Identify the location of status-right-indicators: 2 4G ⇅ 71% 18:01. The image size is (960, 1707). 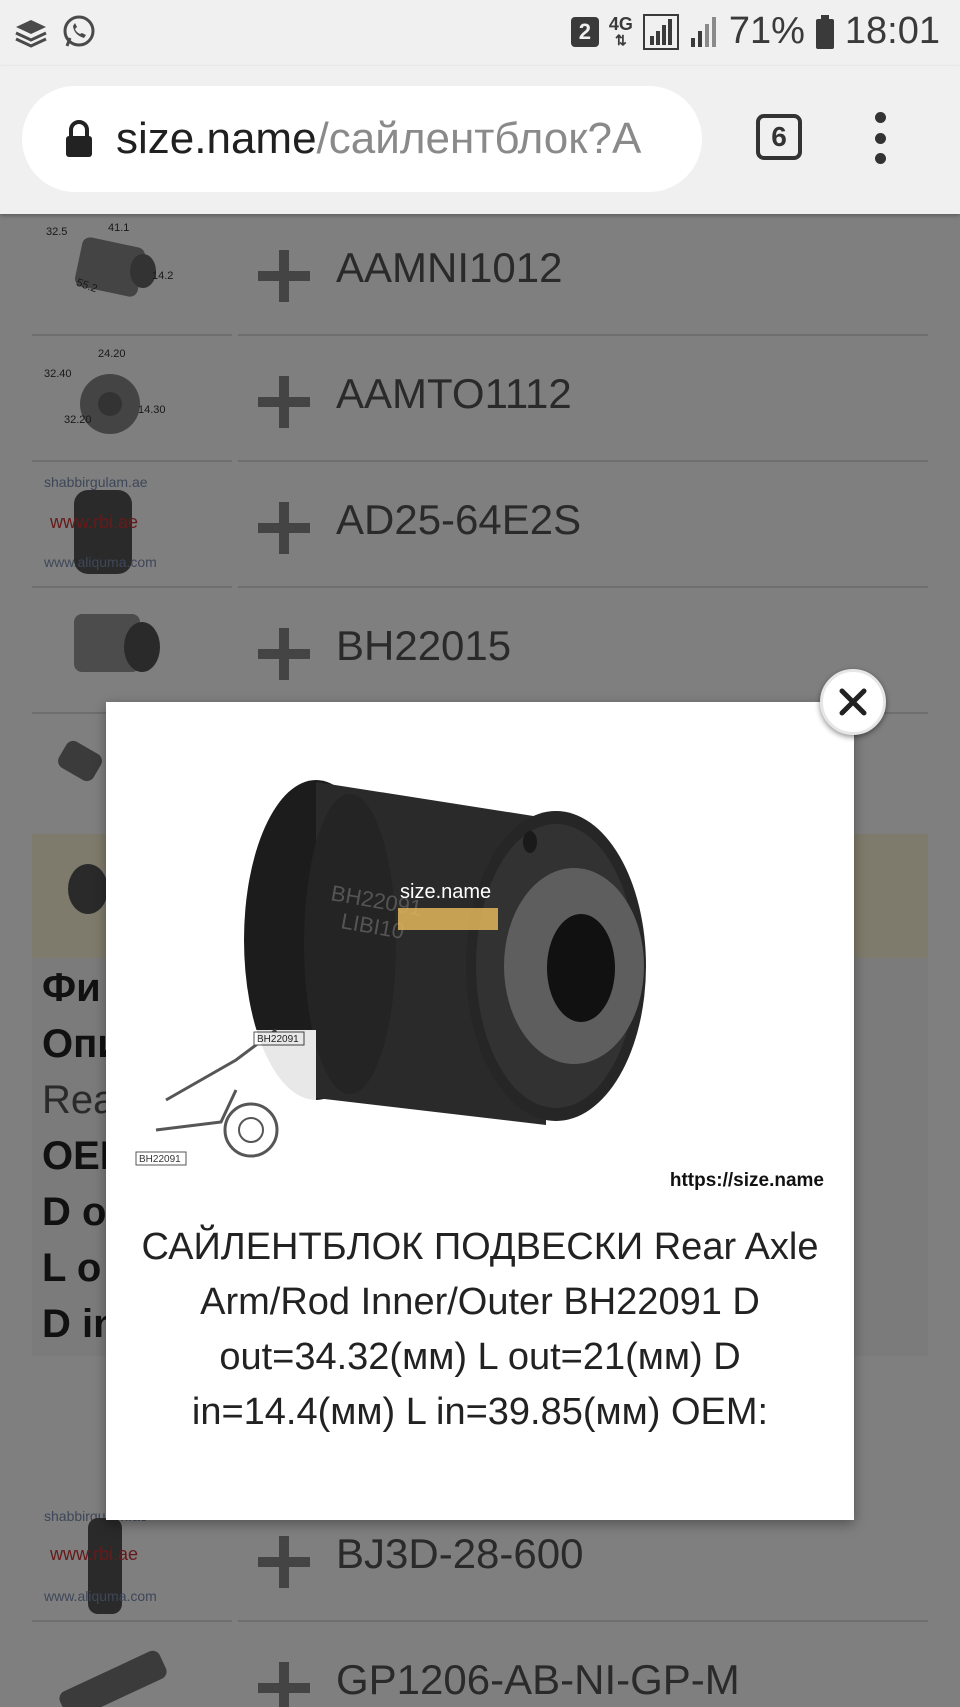
(755, 31).